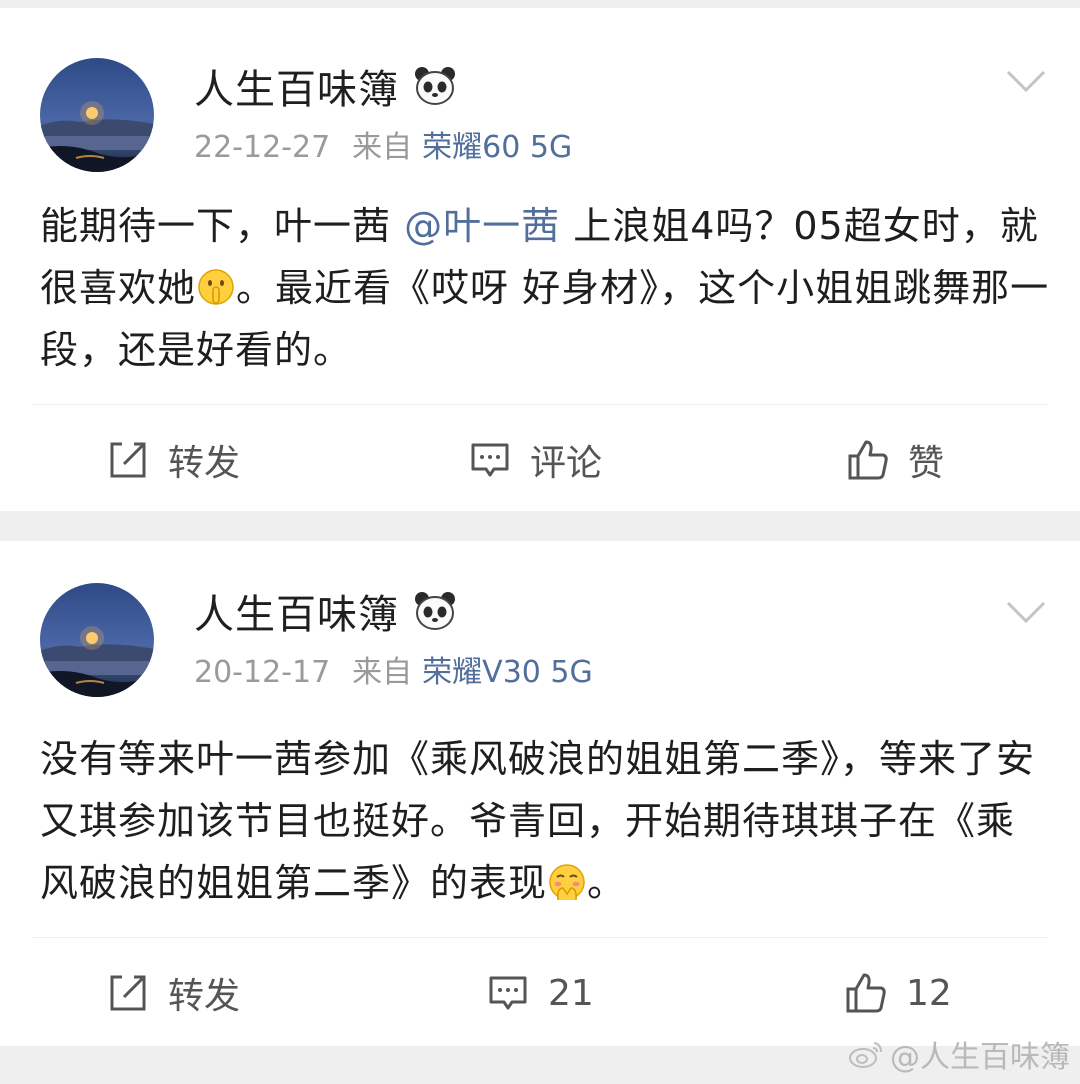  I want to click on post-meta: 20-12-17 来自 荣耀V30 5G, so click(393, 669).